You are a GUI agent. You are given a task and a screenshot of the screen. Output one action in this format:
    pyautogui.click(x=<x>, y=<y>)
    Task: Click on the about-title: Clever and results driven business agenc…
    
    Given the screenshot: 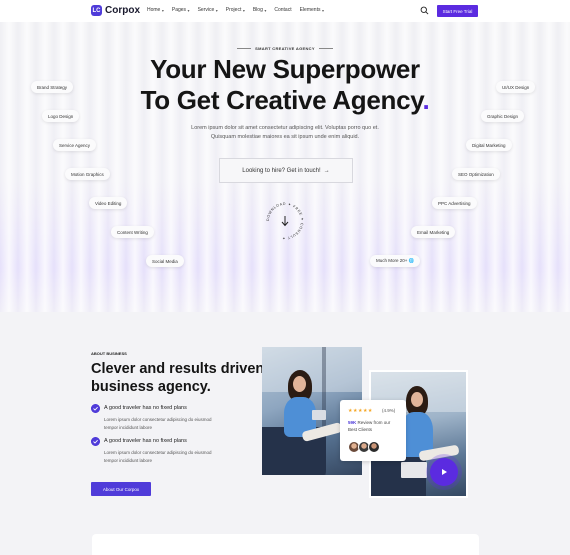 What is the action you would take?
    pyautogui.click(x=178, y=378)
    